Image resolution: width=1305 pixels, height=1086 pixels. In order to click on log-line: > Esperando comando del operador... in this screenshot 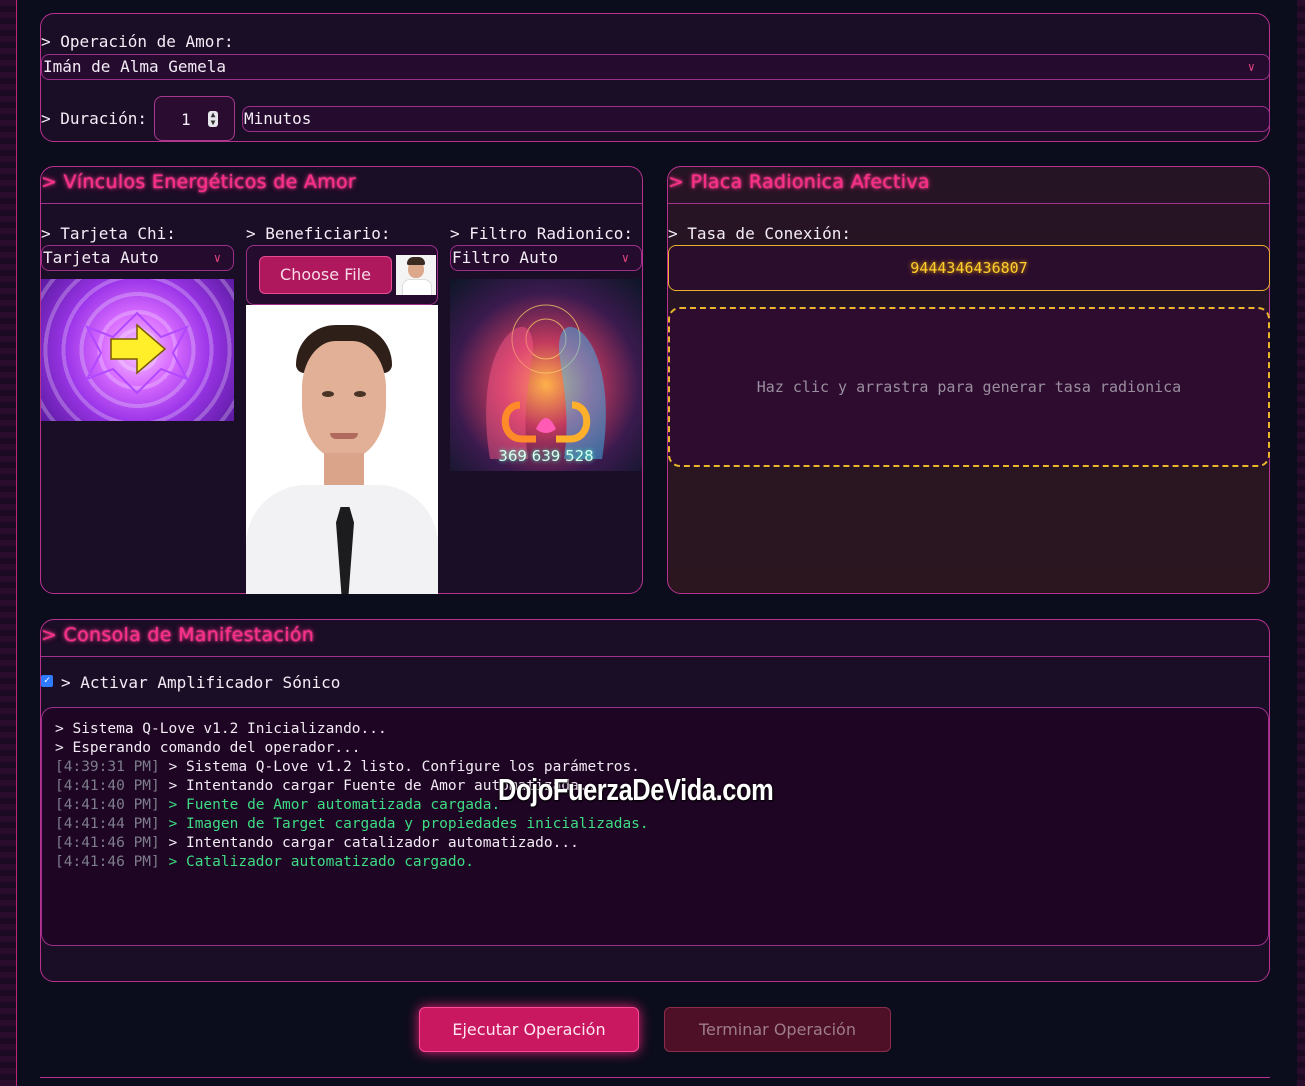, I will do `click(208, 748)`.